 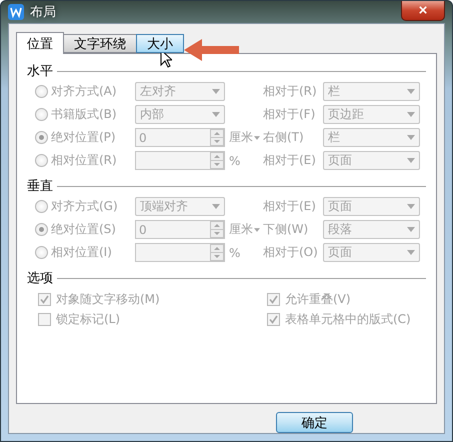 What do you see at coordinates (284, 137) in the screenshot?
I see `relative-label: 右侧(T)` at bounding box center [284, 137].